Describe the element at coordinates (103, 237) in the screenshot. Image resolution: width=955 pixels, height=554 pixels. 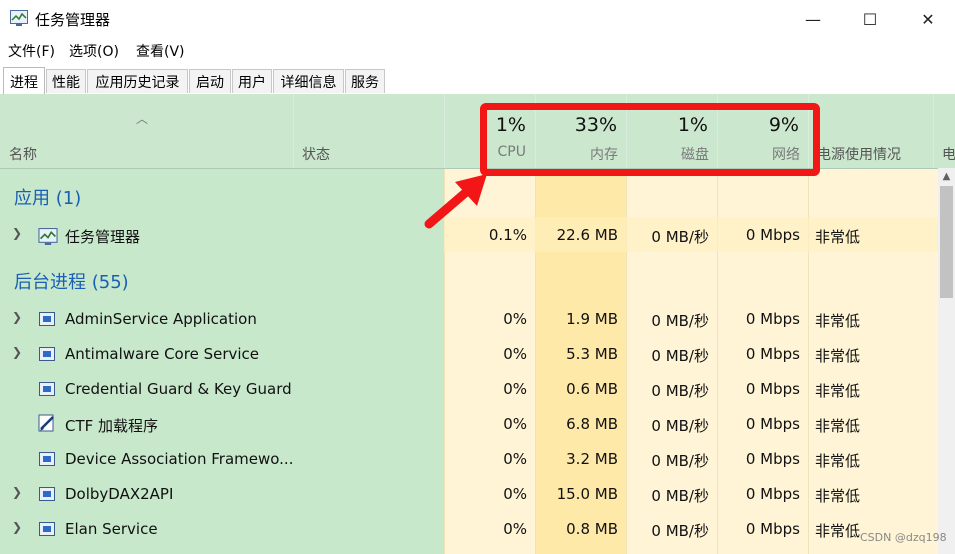
I see `process-name: 任务管理器` at that location.